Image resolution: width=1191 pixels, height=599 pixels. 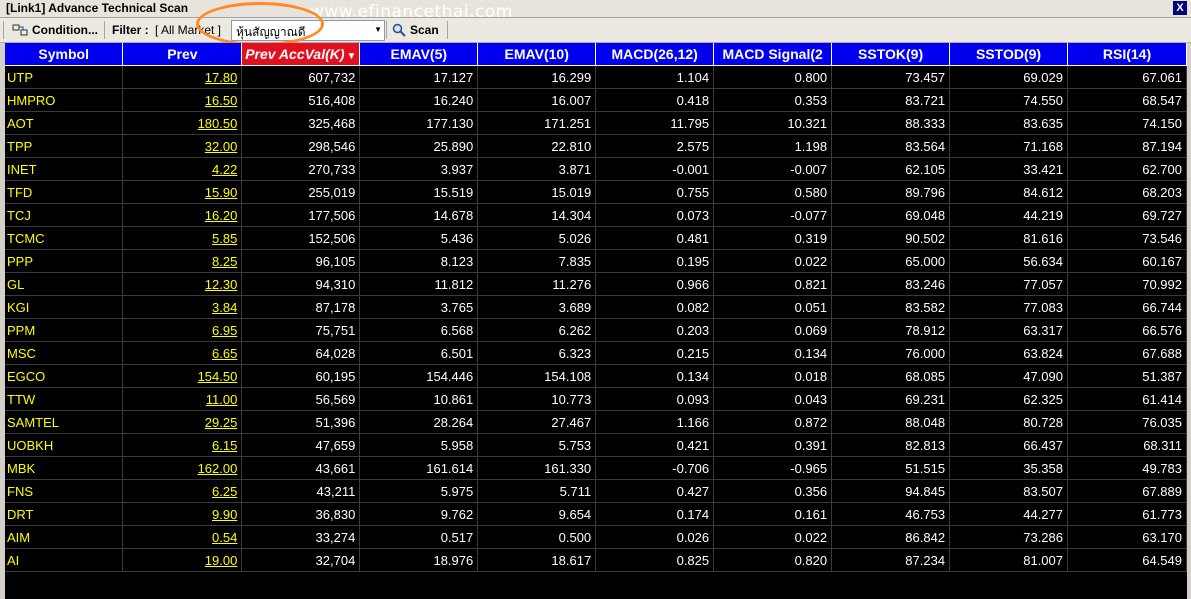 What do you see at coordinates (64, 100) in the screenshot?
I see `symbol-cell: HMPRO` at bounding box center [64, 100].